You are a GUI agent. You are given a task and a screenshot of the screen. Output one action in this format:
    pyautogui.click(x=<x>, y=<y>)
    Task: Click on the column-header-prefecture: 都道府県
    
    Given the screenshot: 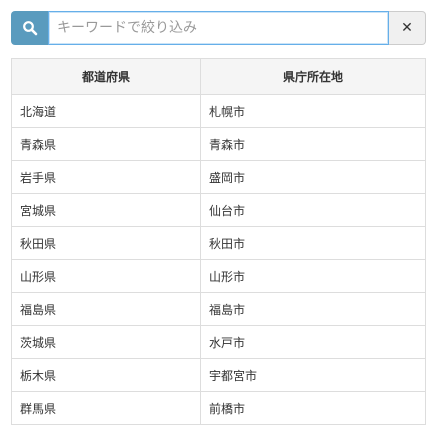 What is the action you would take?
    pyautogui.click(x=106, y=76)
    